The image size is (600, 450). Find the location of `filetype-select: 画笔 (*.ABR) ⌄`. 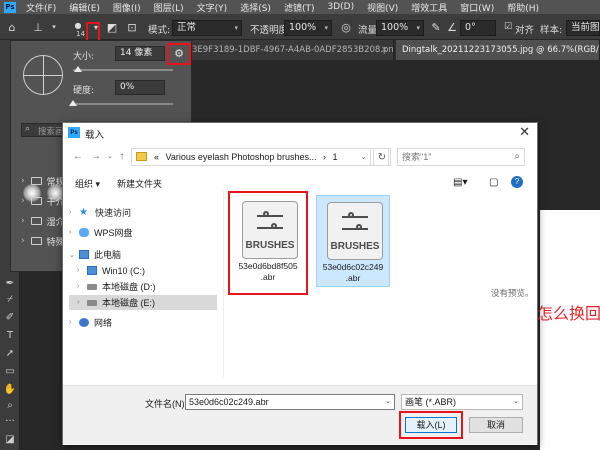

filetype-select: 画笔 (*.ABR) ⌄ is located at coordinates (462, 402).